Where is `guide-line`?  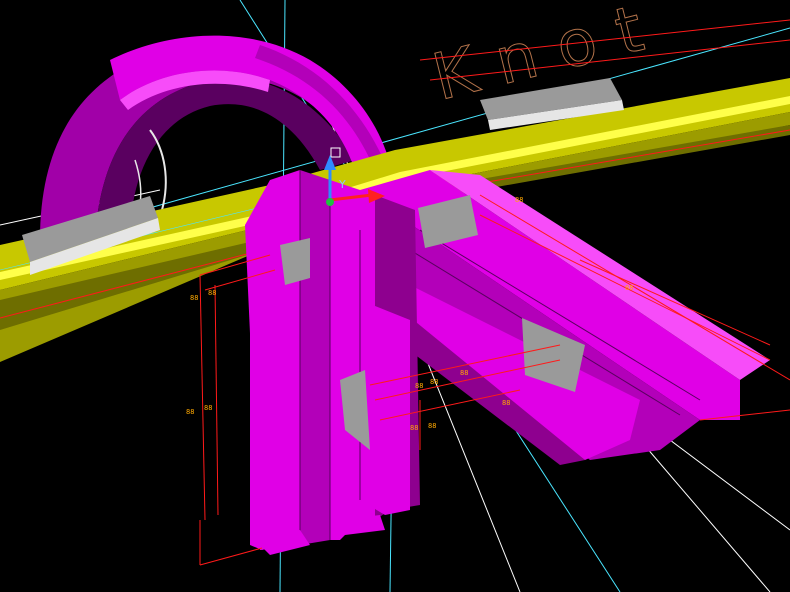 guide-line is located at coordinates (705, 515).